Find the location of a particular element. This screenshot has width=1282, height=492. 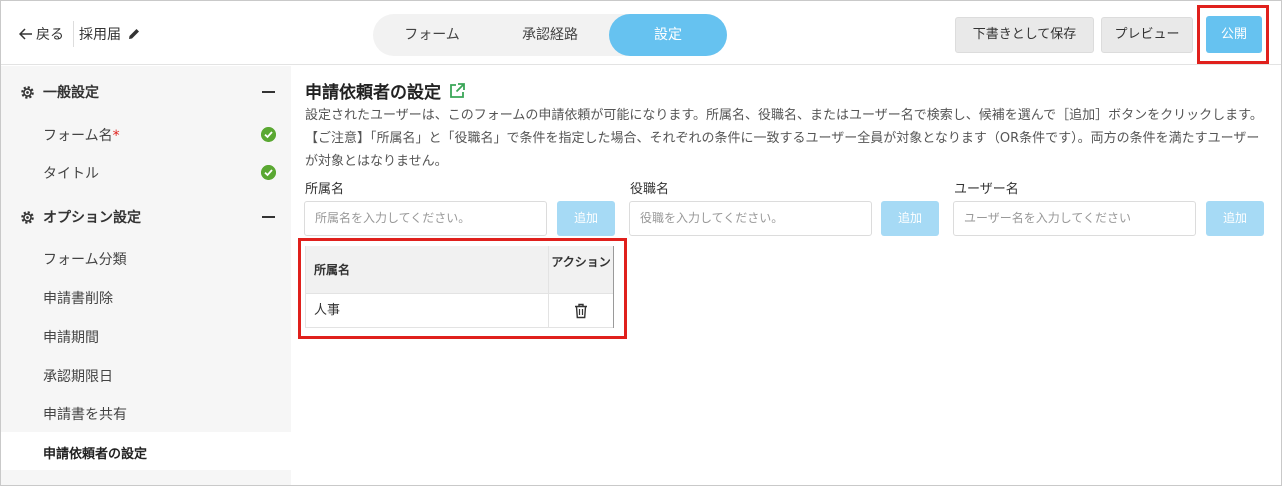

table-header: 所属名 アクション is located at coordinates (459, 270).